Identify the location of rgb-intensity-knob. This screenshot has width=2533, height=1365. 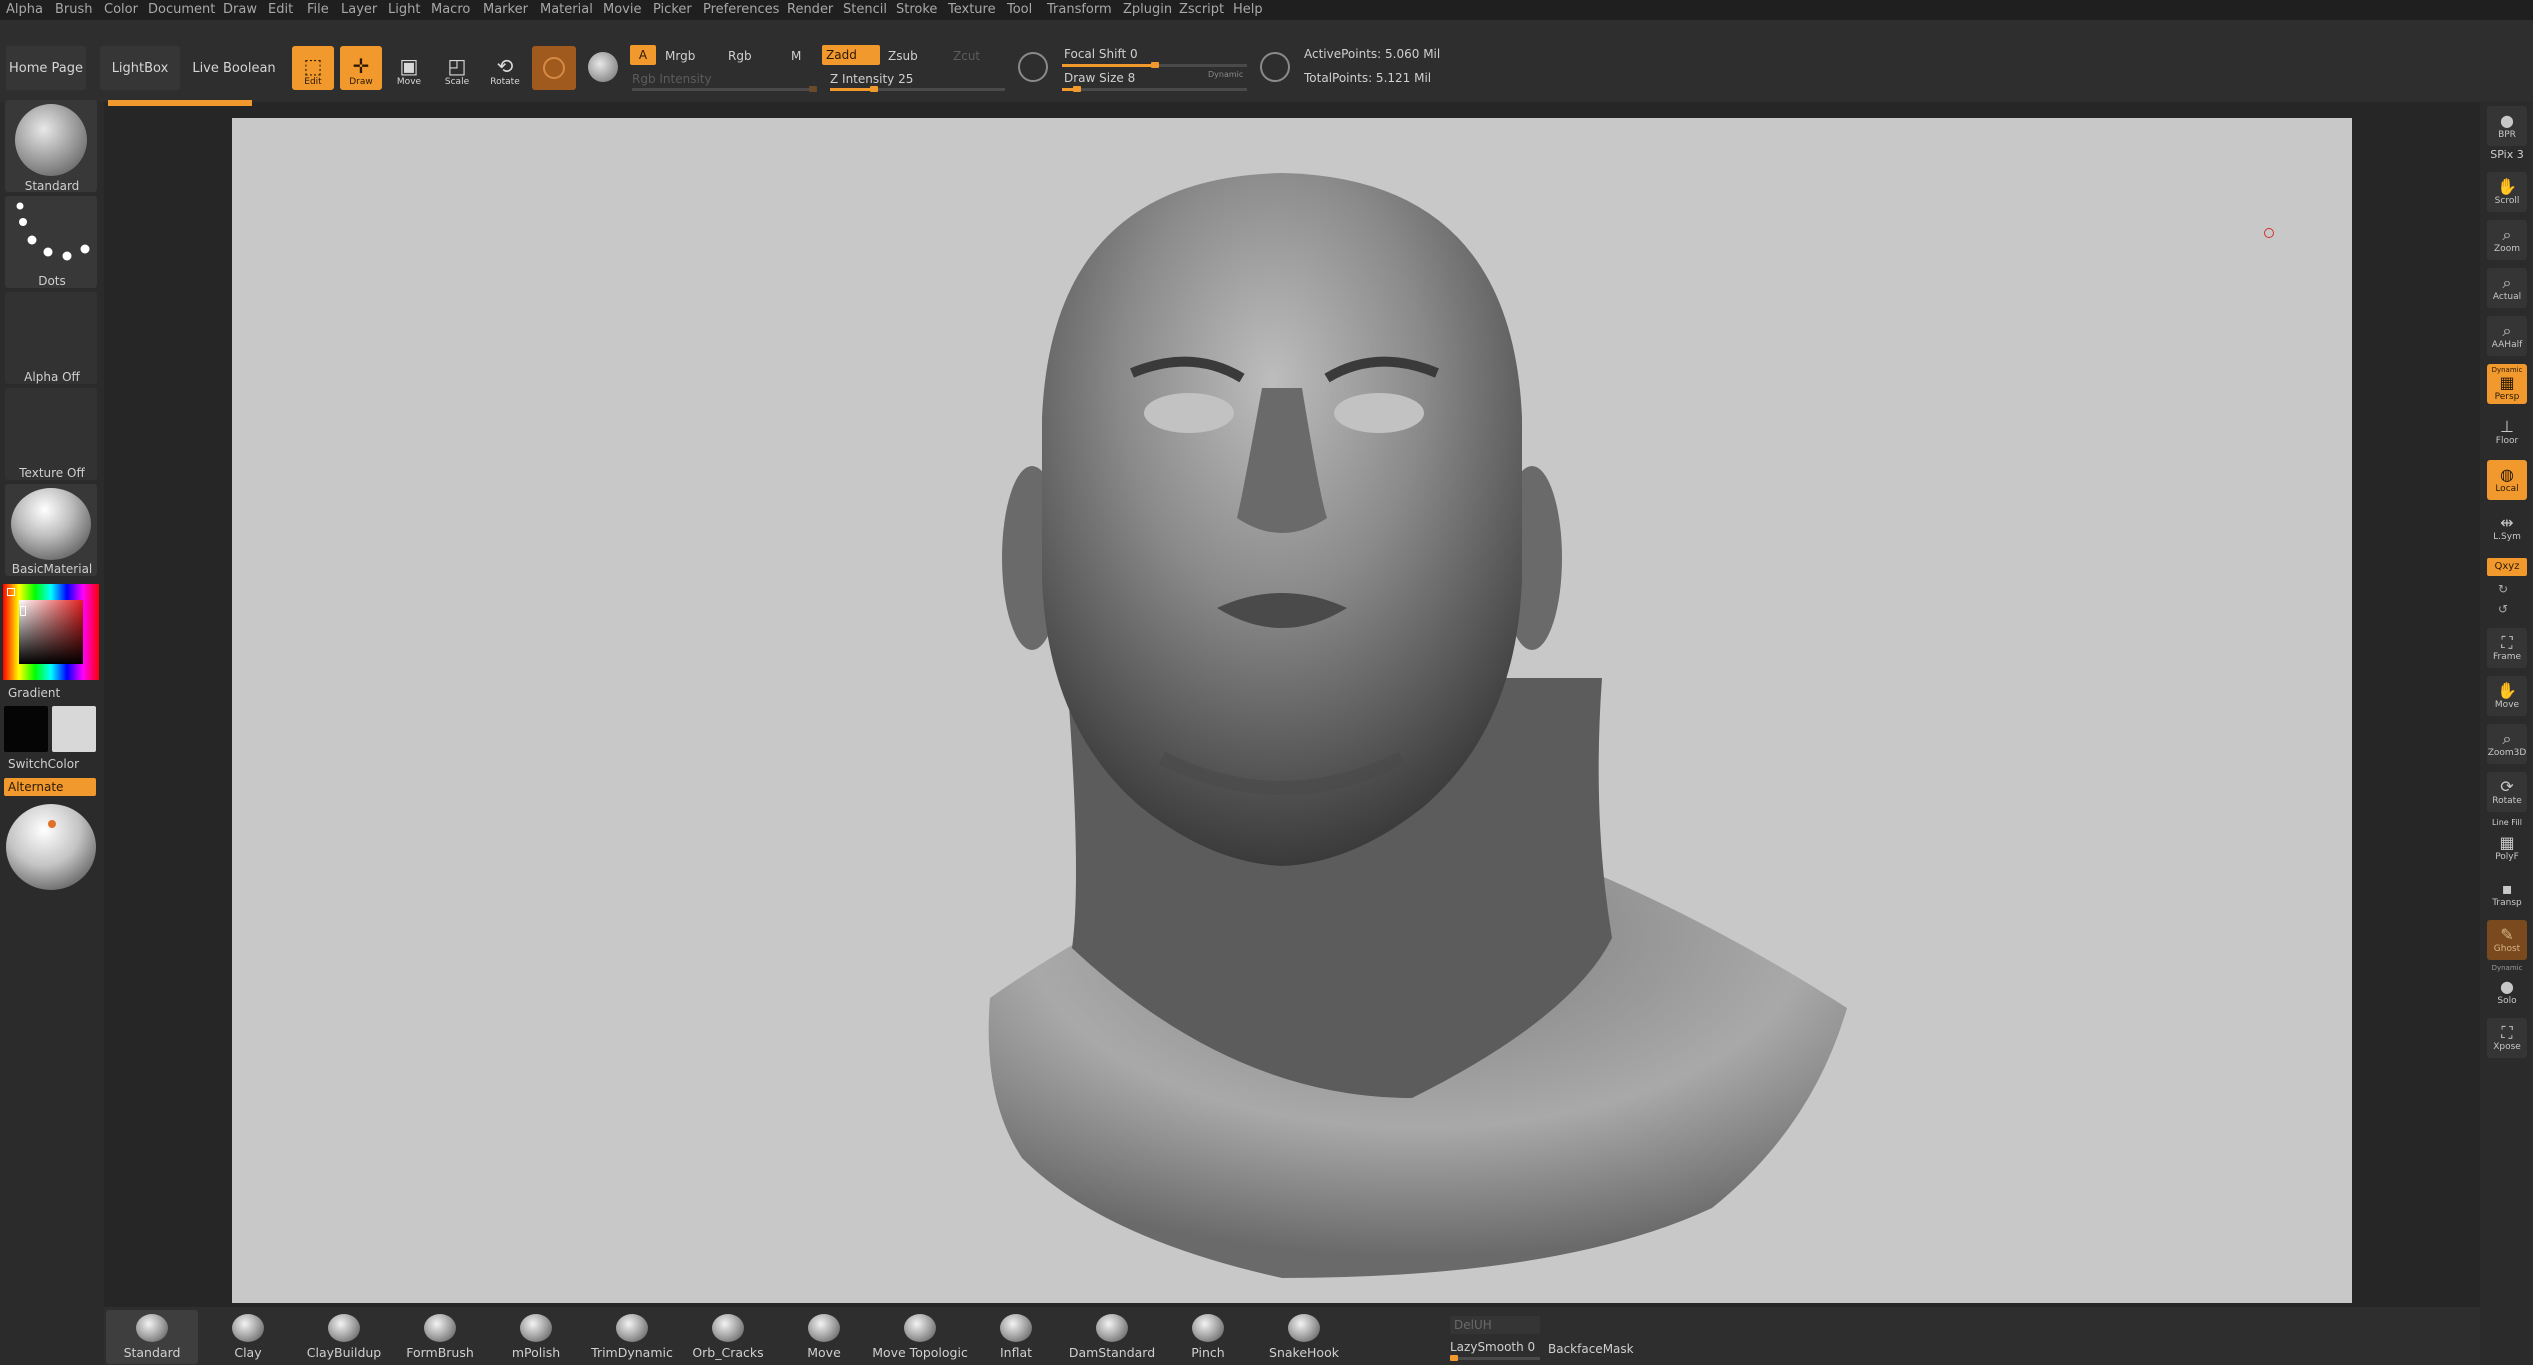
(813, 89).